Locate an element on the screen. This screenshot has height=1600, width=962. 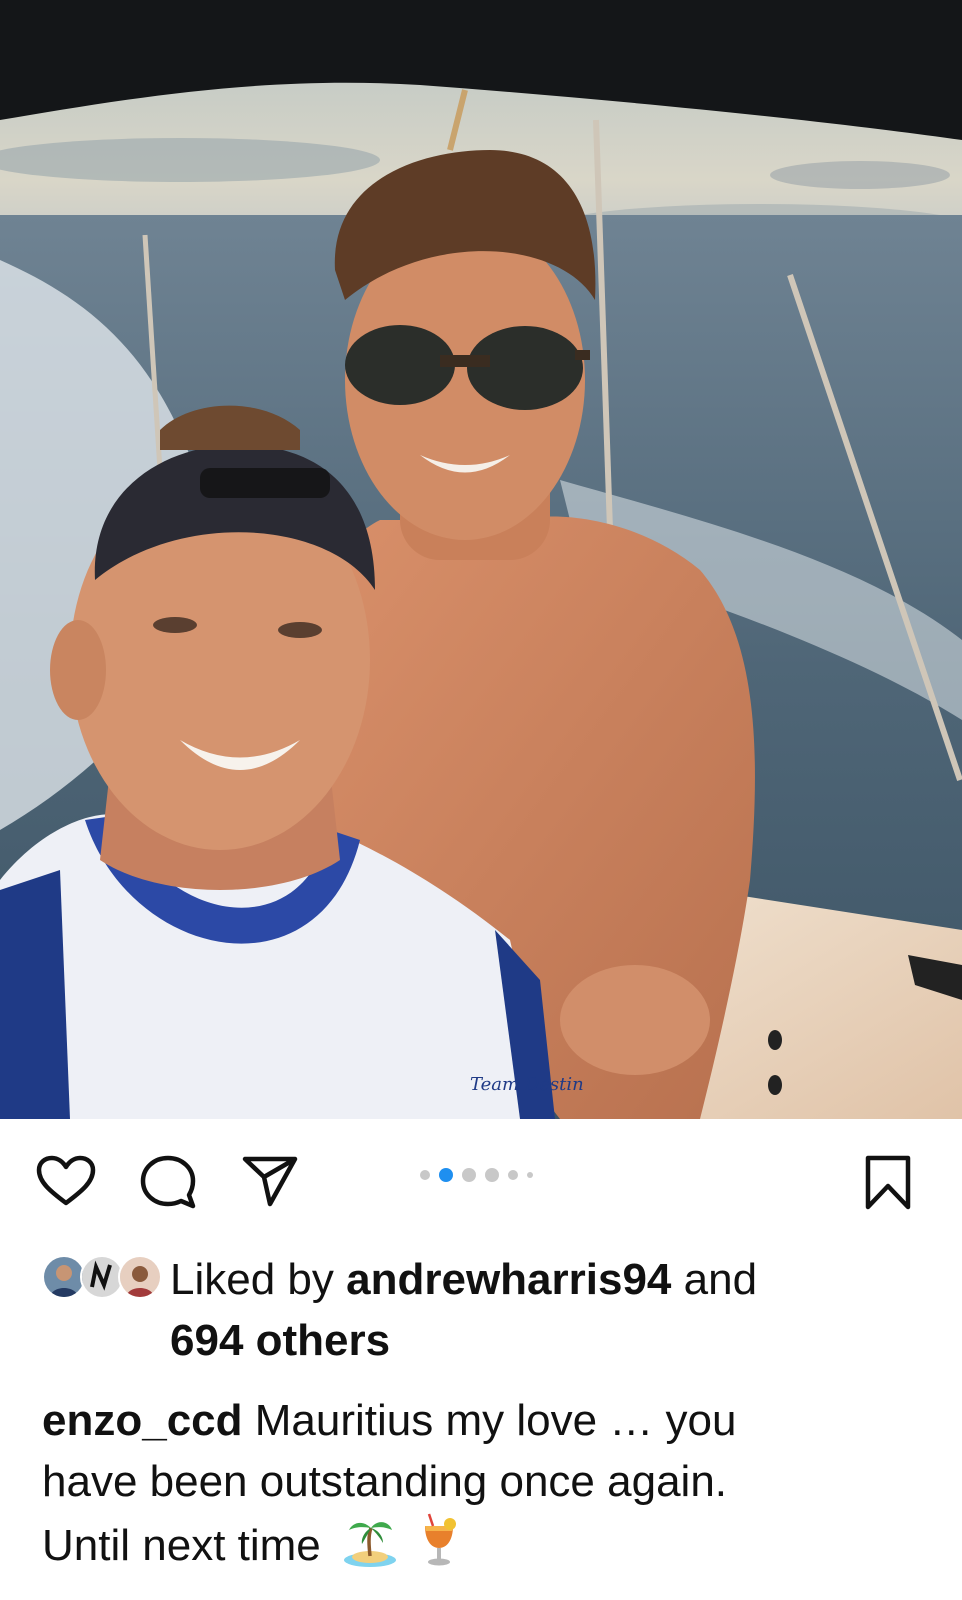
likes-text: Liked by andrewharris94 and 694 others is located at coordinates (530, 1310).